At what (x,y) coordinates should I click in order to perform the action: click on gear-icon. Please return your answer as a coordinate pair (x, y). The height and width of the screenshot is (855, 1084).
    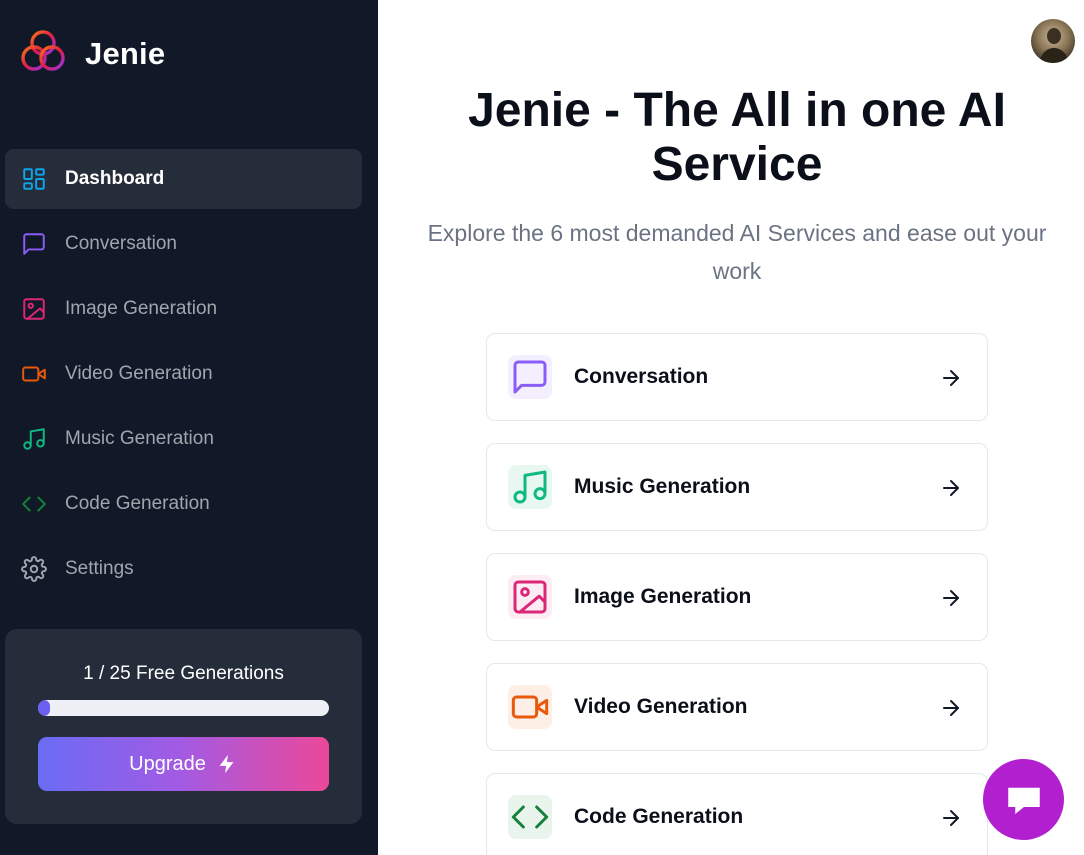
    Looking at the image, I should click on (34, 569).